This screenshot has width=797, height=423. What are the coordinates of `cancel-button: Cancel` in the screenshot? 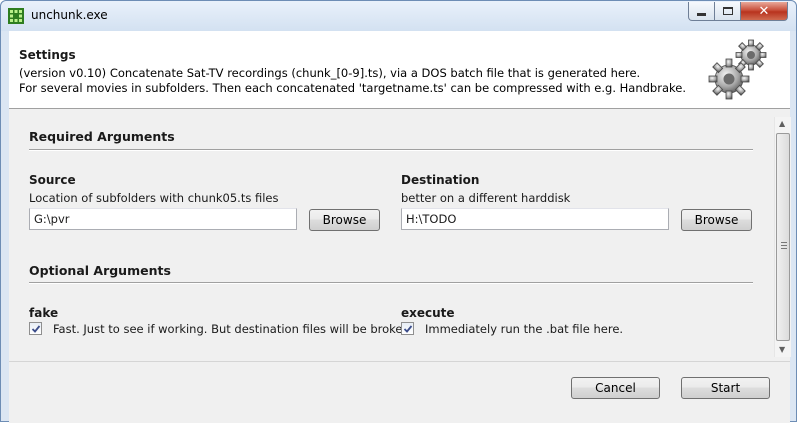 It's located at (615, 388).